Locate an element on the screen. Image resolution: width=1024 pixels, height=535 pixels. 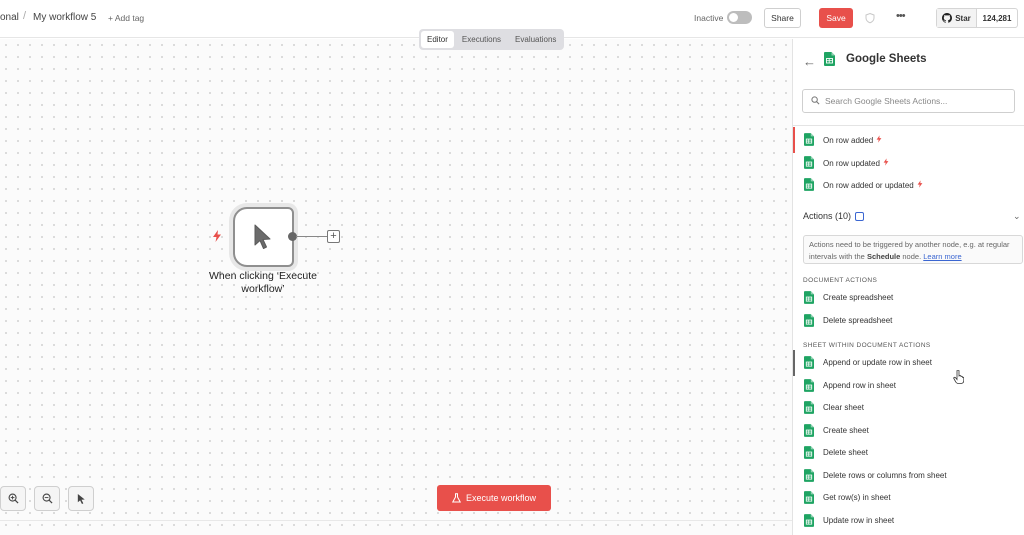
history-icon is located at coordinates (870, 18).